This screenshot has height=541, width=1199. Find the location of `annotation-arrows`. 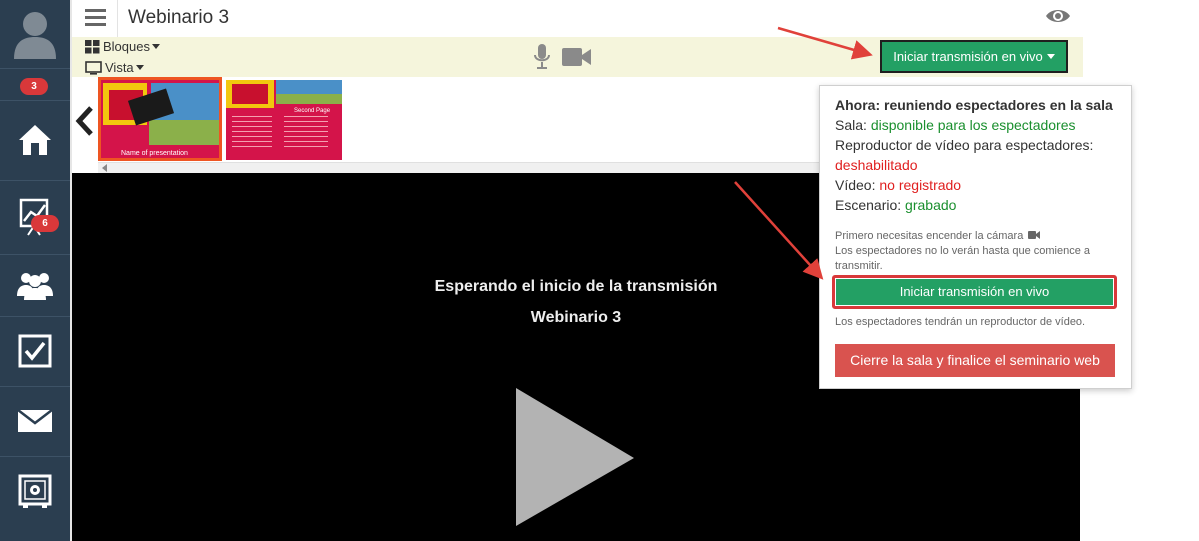

annotation-arrows is located at coordinates (803, 153).